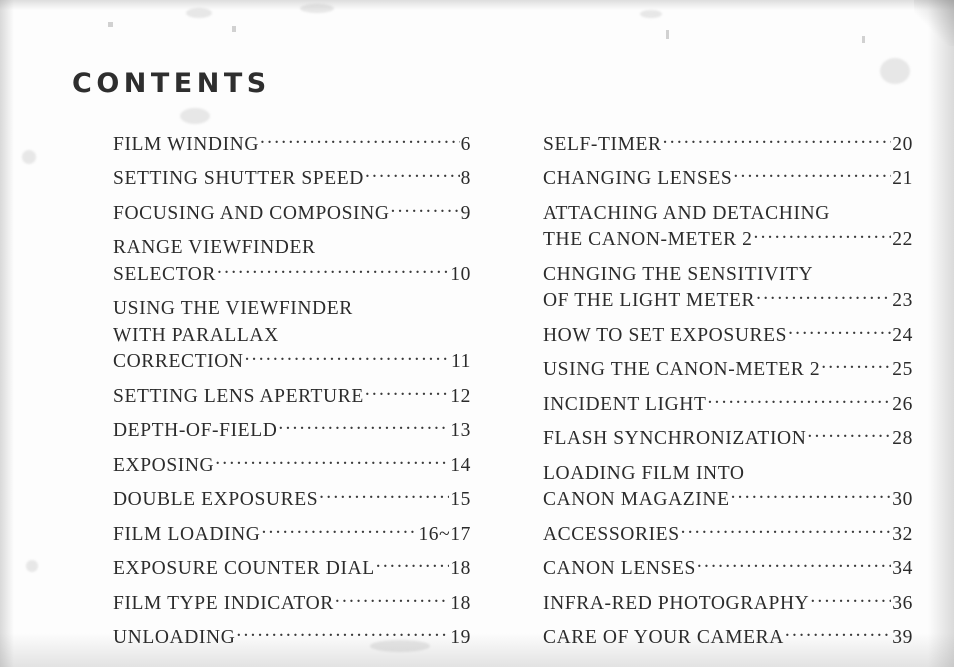 The width and height of the screenshot is (954, 667). I want to click on contents-entry: ACCESSORIES 32, so click(728, 533).